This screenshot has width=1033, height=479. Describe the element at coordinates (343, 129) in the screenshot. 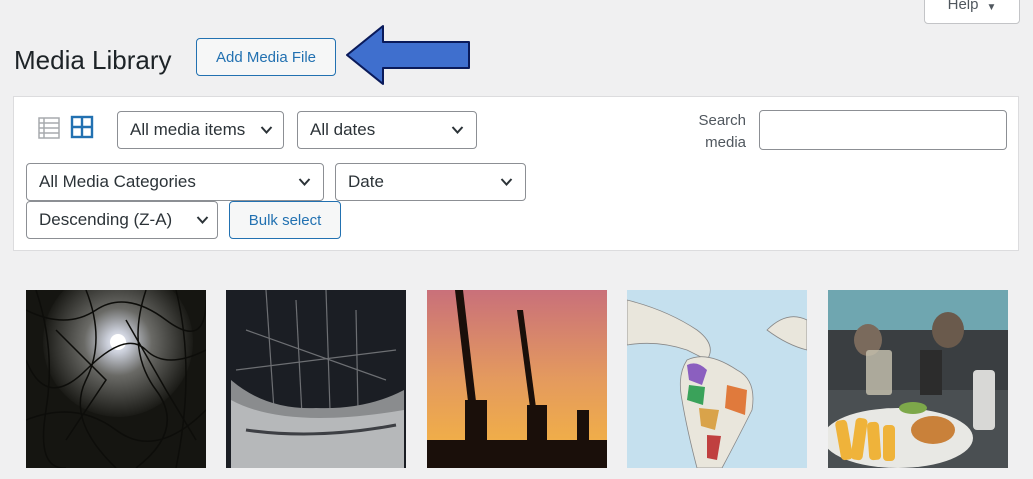

I see `dates-value: All dates` at that location.